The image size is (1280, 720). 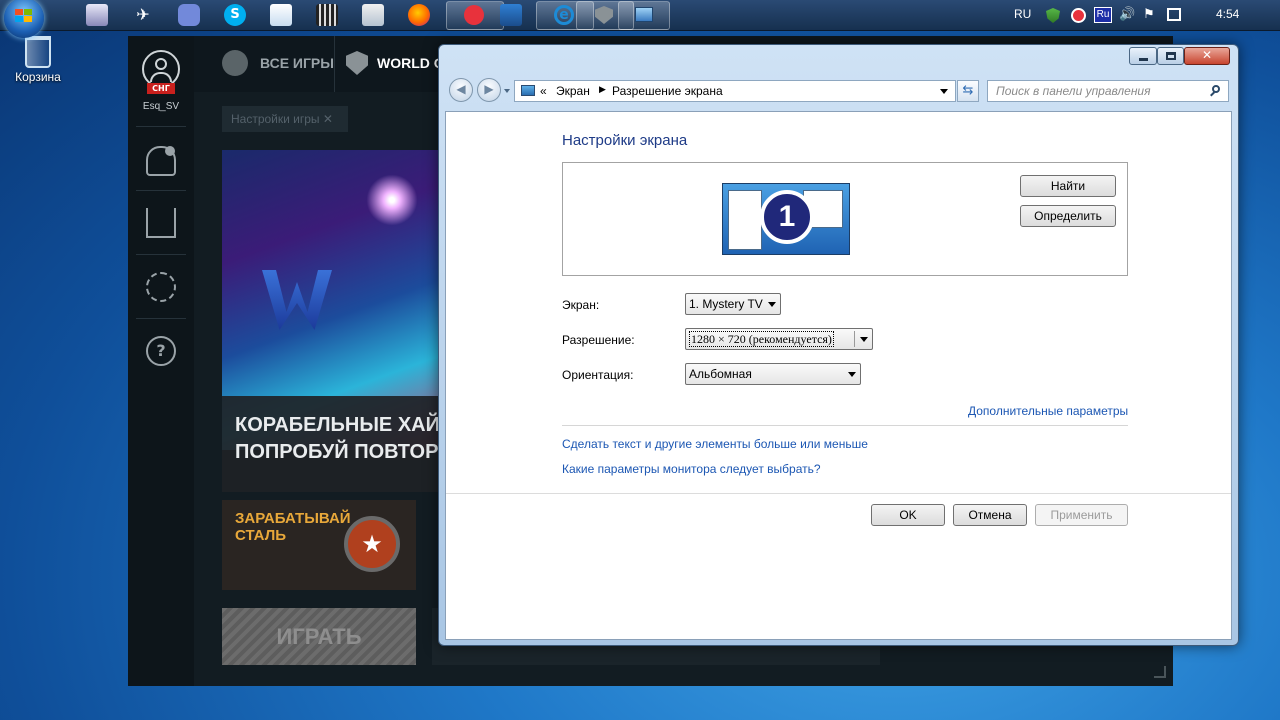 What do you see at coordinates (1053, 15) in the screenshot?
I see `security-shield-icon` at bounding box center [1053, 15].